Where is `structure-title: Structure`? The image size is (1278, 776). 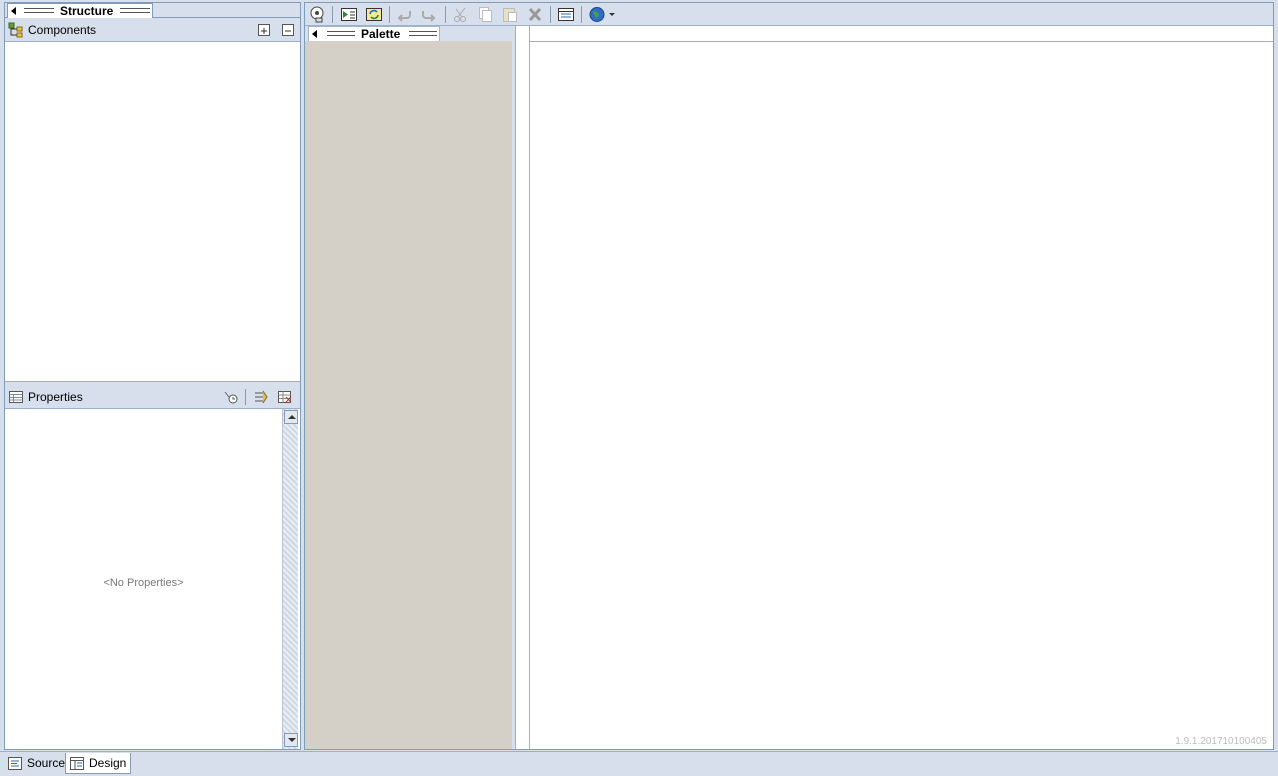 structure-title: Structure is located at coordinates (87, 11).